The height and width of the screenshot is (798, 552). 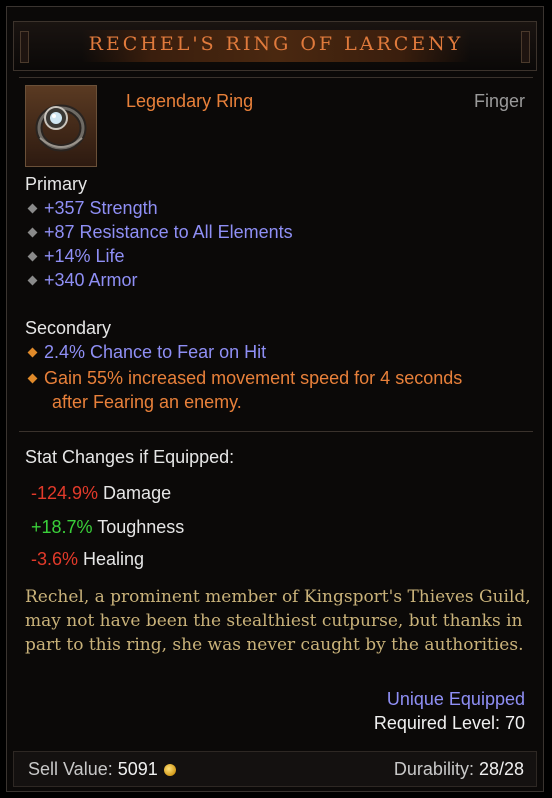 What do you see at coordinates (145, 352) in the screenshot?
I see `secondary-affix: 2.4% Chance to Fear on Hit` at bounding box center [145, 352].